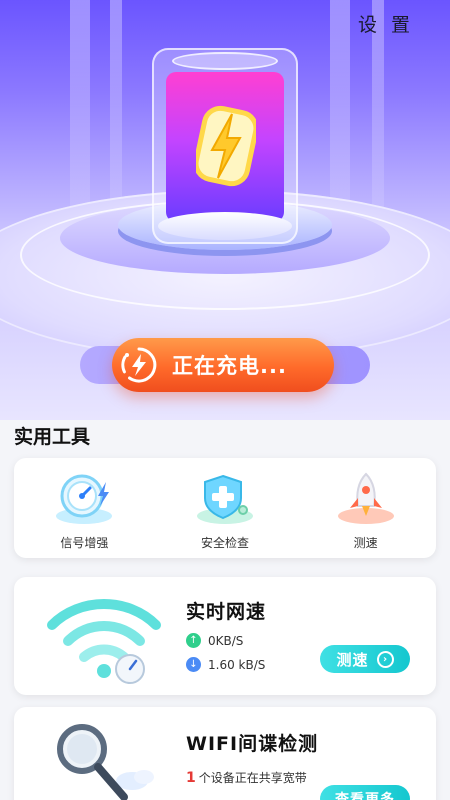 This screenshot has height=800, width=450. Describe the element at coordinates (252, 744) in the screenshot. I see `spy-card-title: WIFI间谍检测` at that location.